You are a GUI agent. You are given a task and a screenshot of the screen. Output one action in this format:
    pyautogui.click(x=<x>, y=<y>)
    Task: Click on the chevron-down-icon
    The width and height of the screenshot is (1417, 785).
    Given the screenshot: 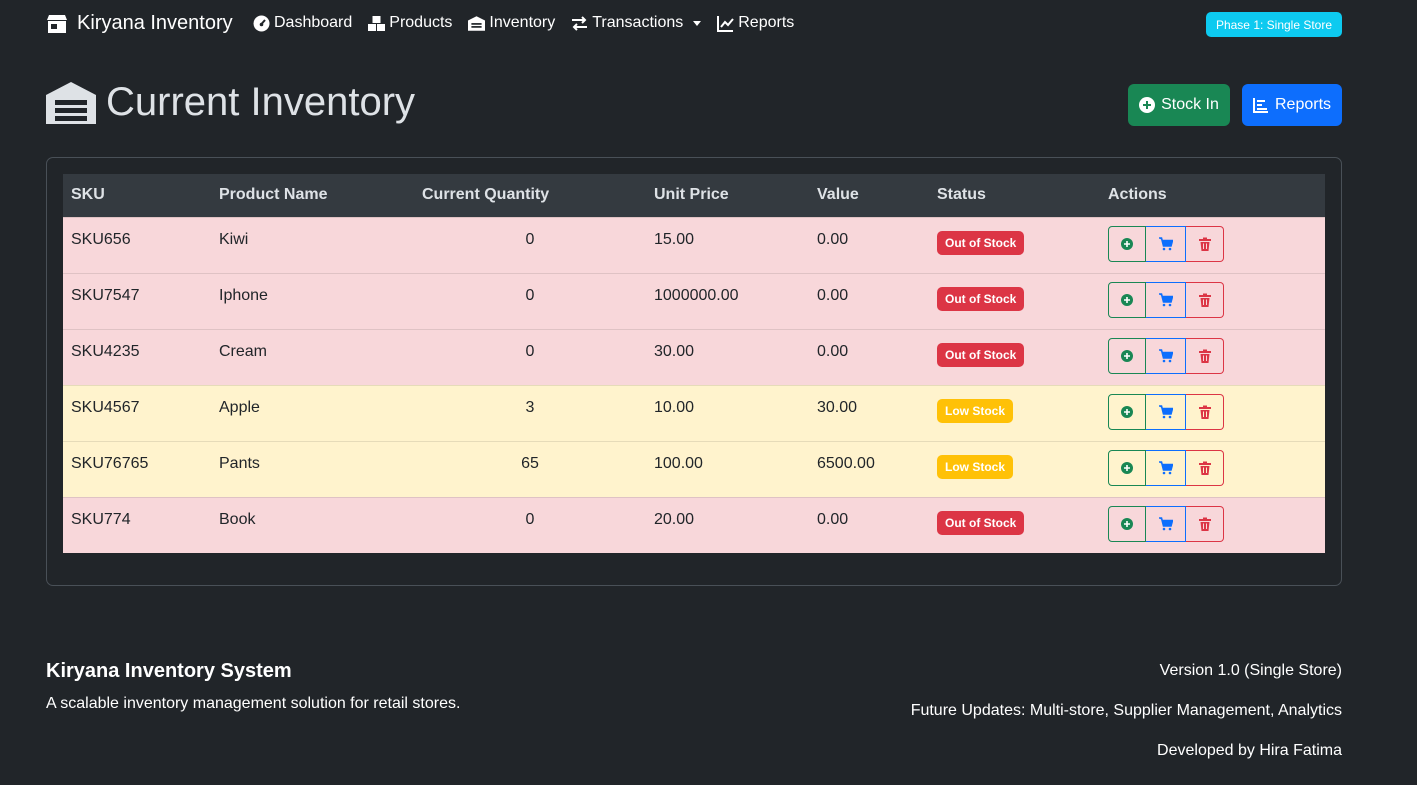 What is the action you would take?
    pyautogui.click(x=697, y=23)
    